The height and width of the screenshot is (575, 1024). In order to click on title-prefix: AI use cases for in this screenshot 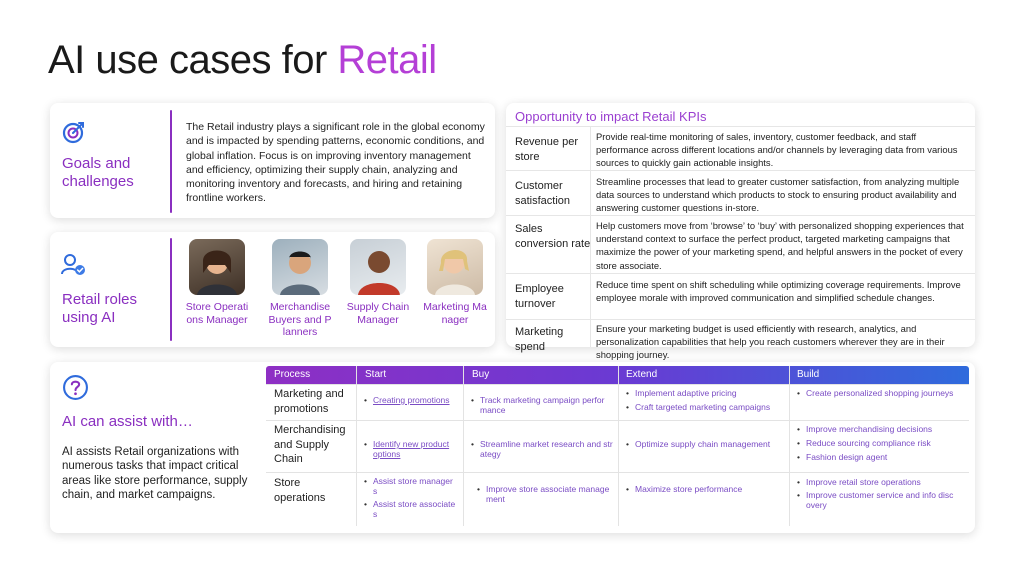, I will do `click(193, 60)`.